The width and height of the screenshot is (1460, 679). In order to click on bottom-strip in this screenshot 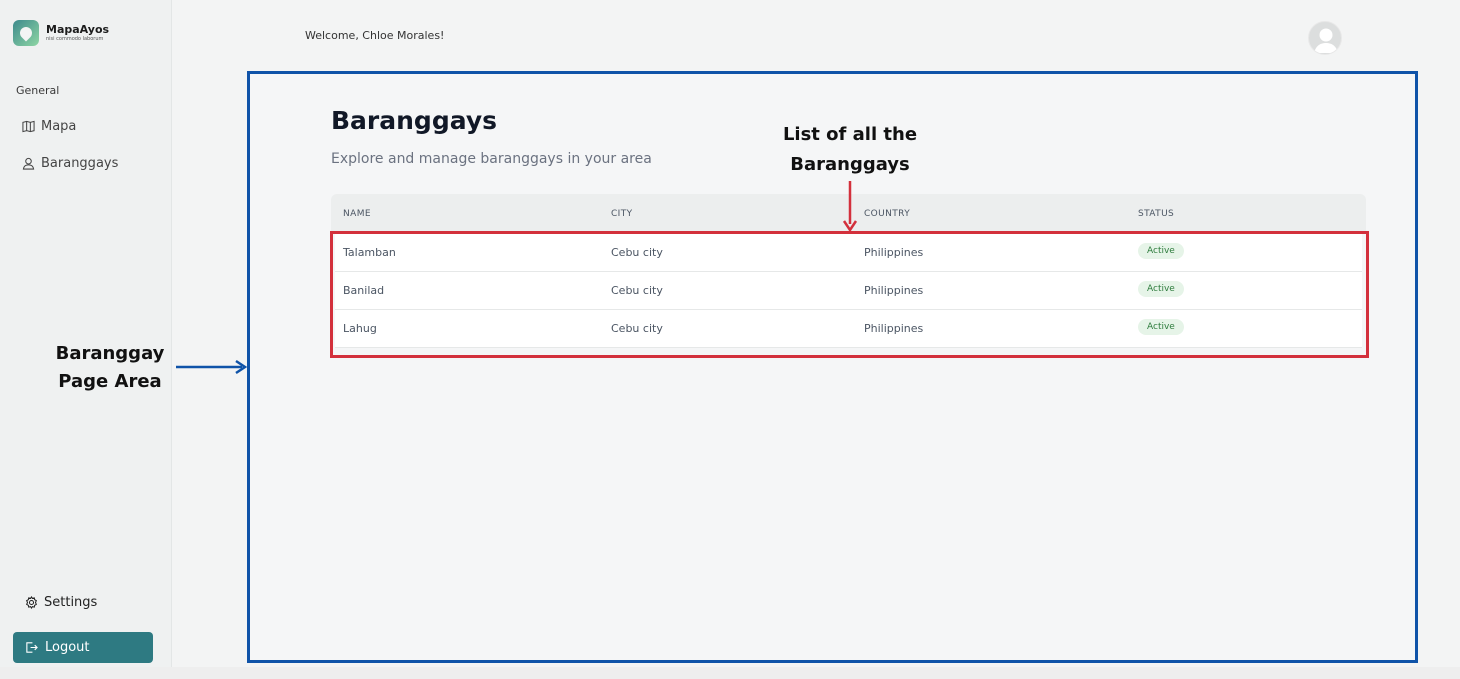, I will do `click(730, 673)`.